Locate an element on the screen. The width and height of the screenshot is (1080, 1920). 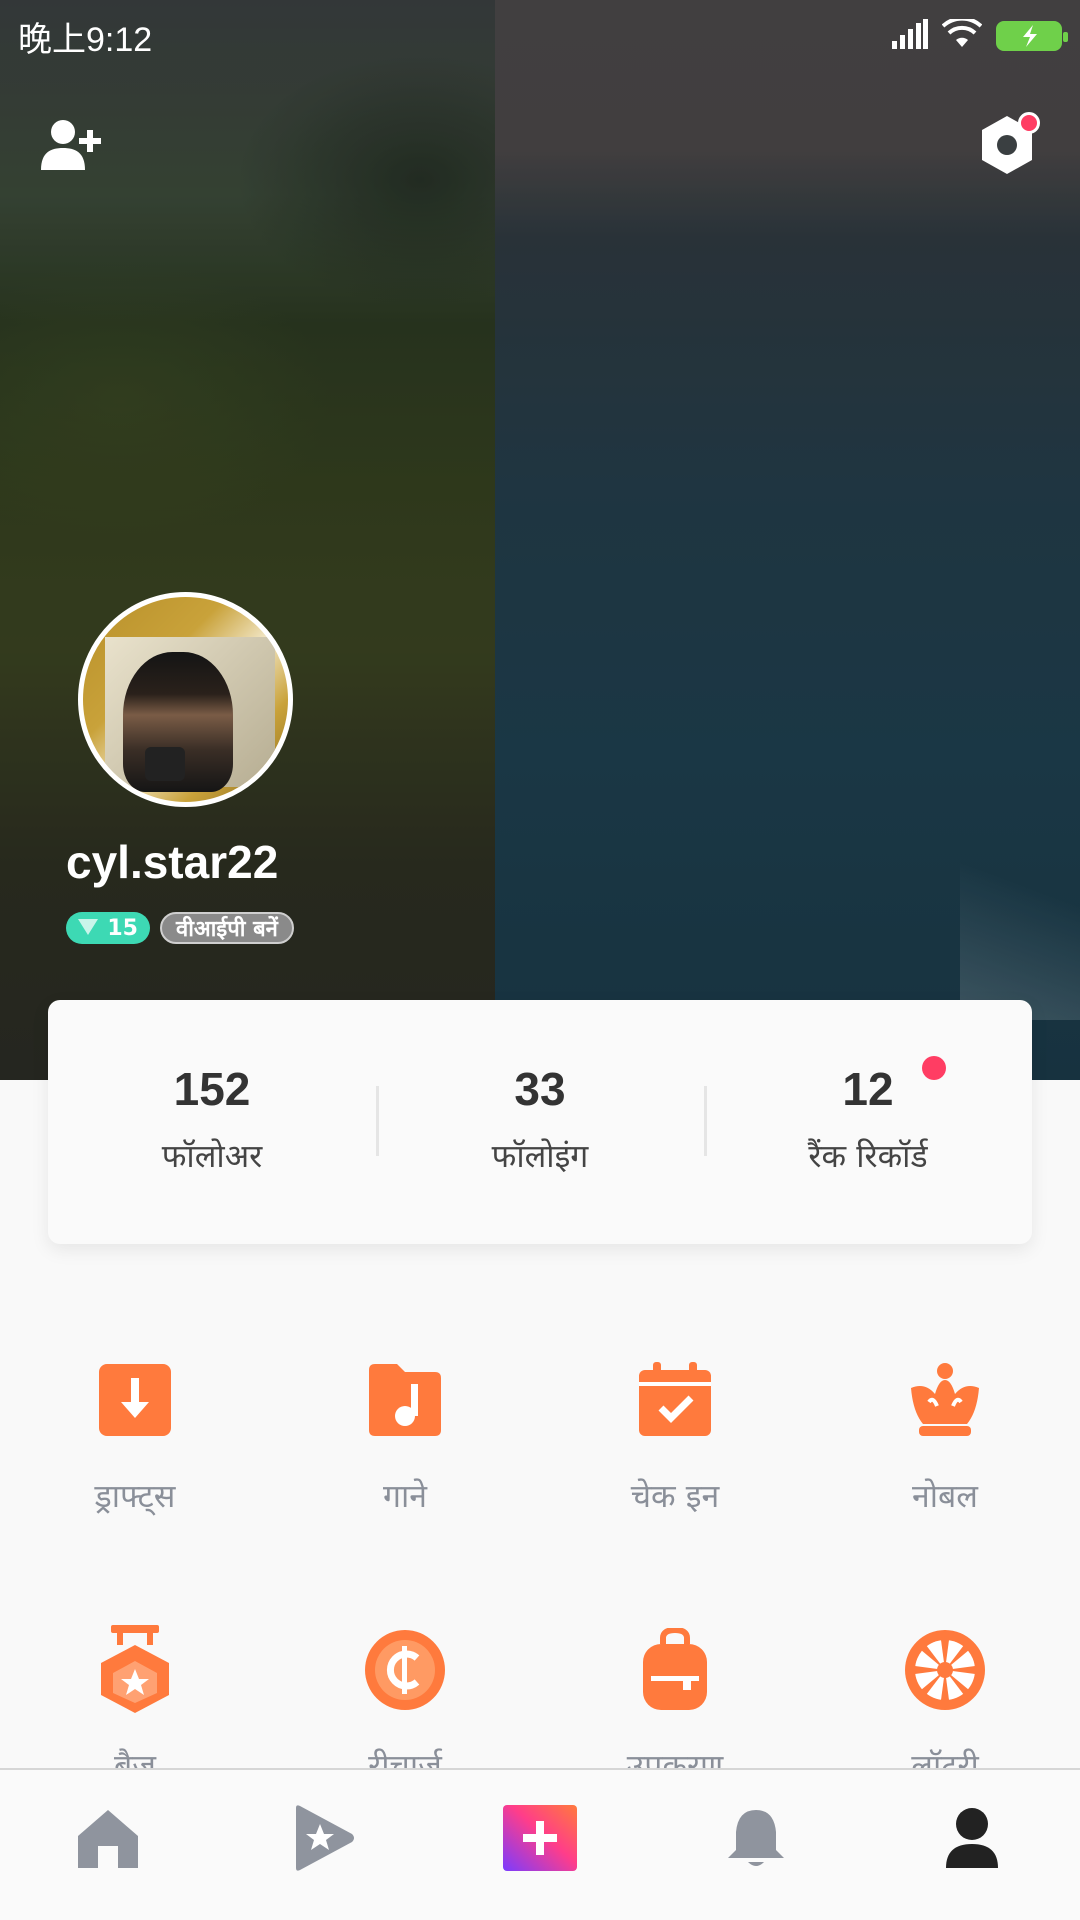
menu-item-songs: गाने is located at coordinates (405, 1485).